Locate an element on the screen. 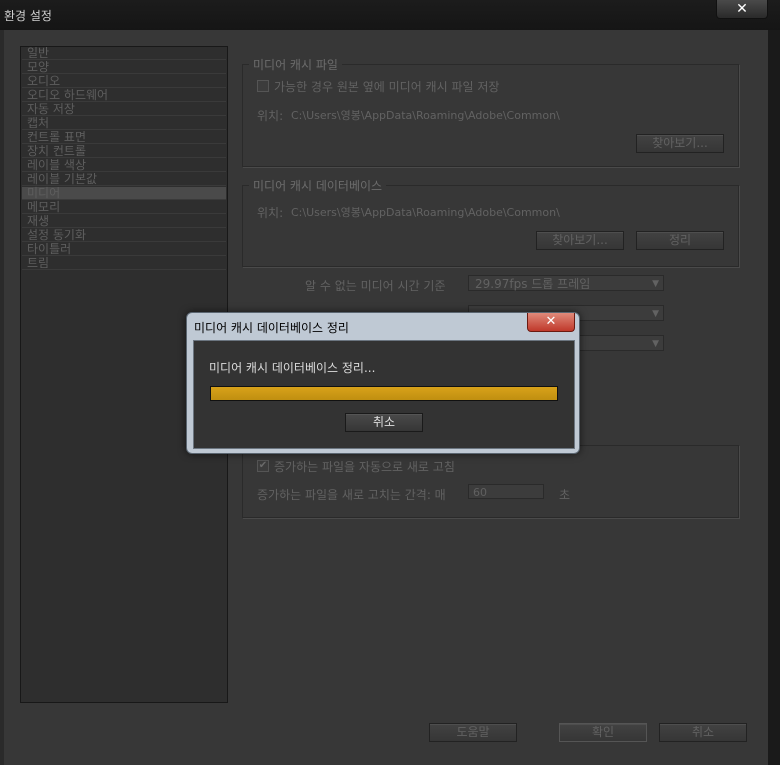 Image resolution: width=780 pixels, height=765 pixels. progress-bar-fill is located at coordinates (384, 393).